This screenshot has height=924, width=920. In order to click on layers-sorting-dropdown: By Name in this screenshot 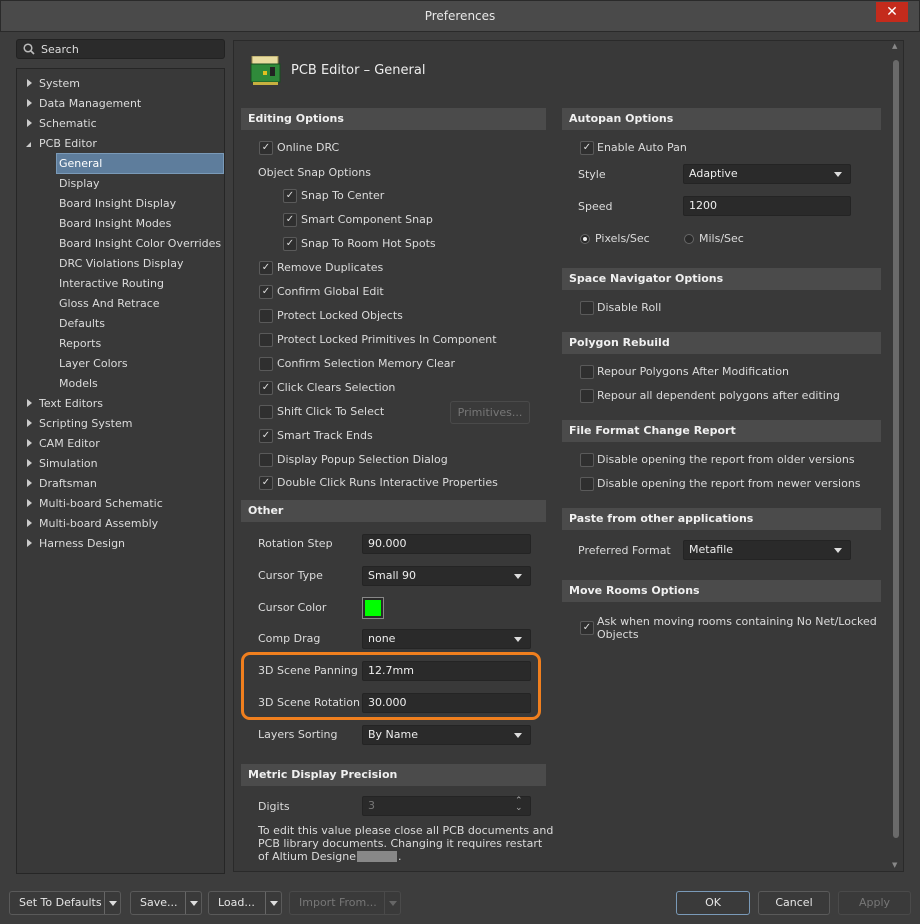, I will do `click(446, 735)`.